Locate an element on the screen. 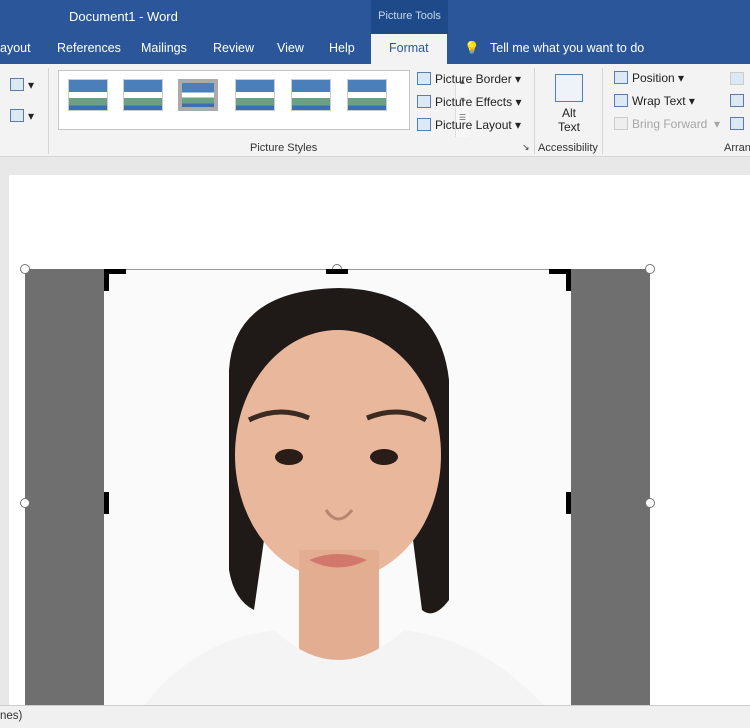  picture-styles-gallery: ▲ ▾ ☰ is located at coordinates (263, 103).